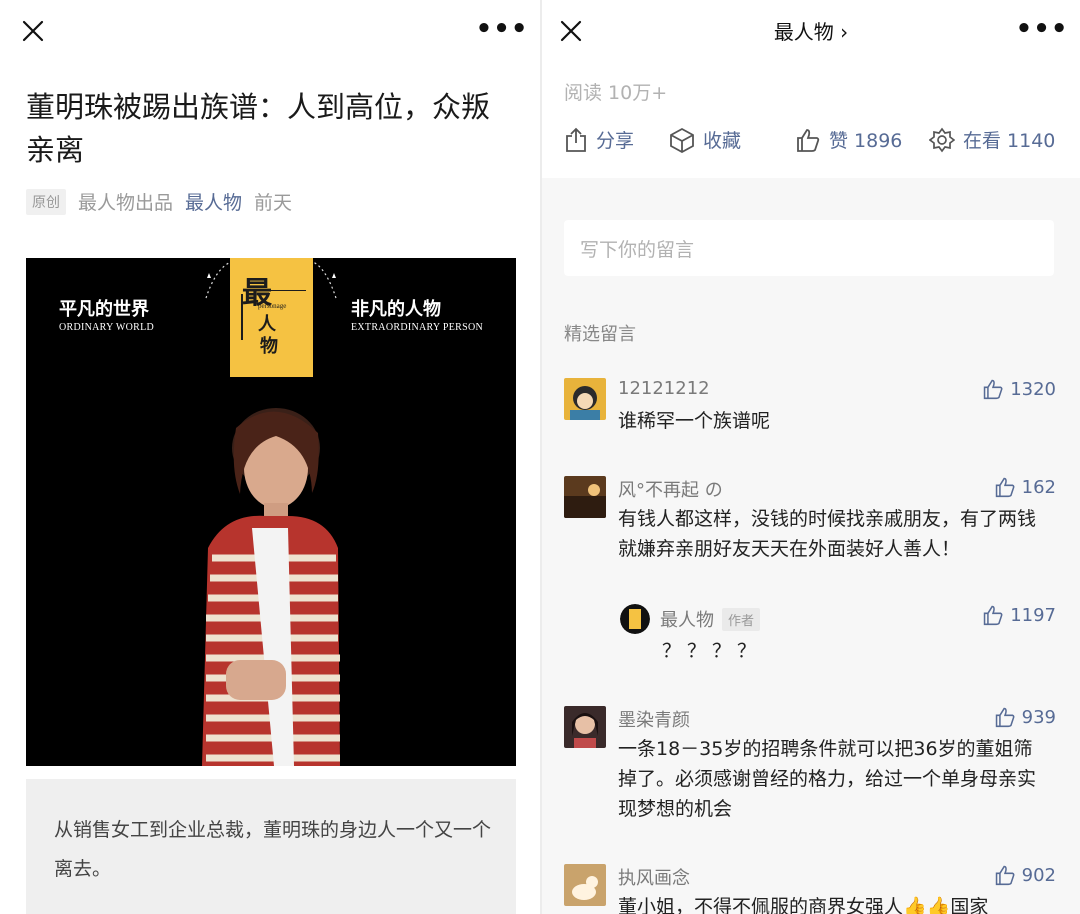 The height and width of the screenshot is (914, 1080). I want to click on article-actions: 分享 收藏 赞 1896 在看 1140, so click(814, 139).